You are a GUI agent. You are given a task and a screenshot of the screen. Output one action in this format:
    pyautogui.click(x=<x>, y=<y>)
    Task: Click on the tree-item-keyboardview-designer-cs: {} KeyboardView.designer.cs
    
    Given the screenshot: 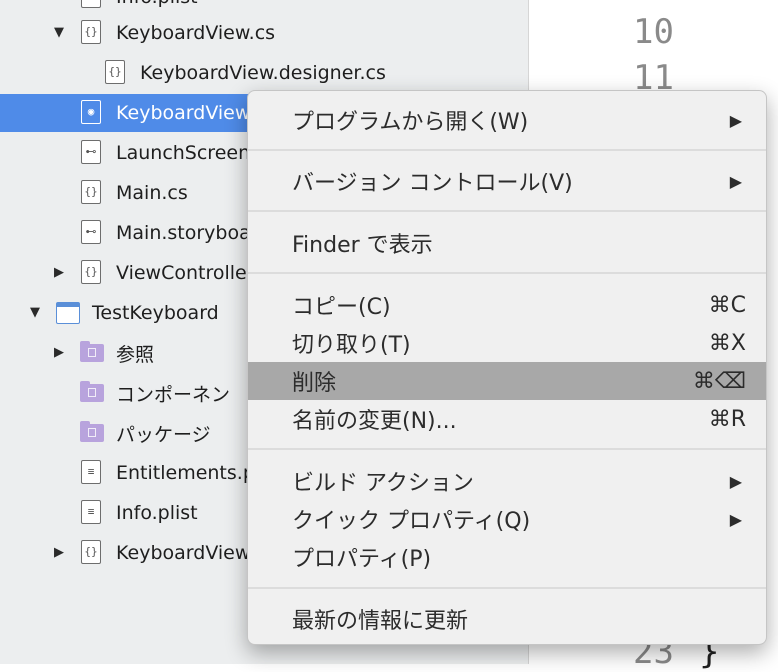 What is the action you would take?
    pyautogui.click(x=264, y=73)
    